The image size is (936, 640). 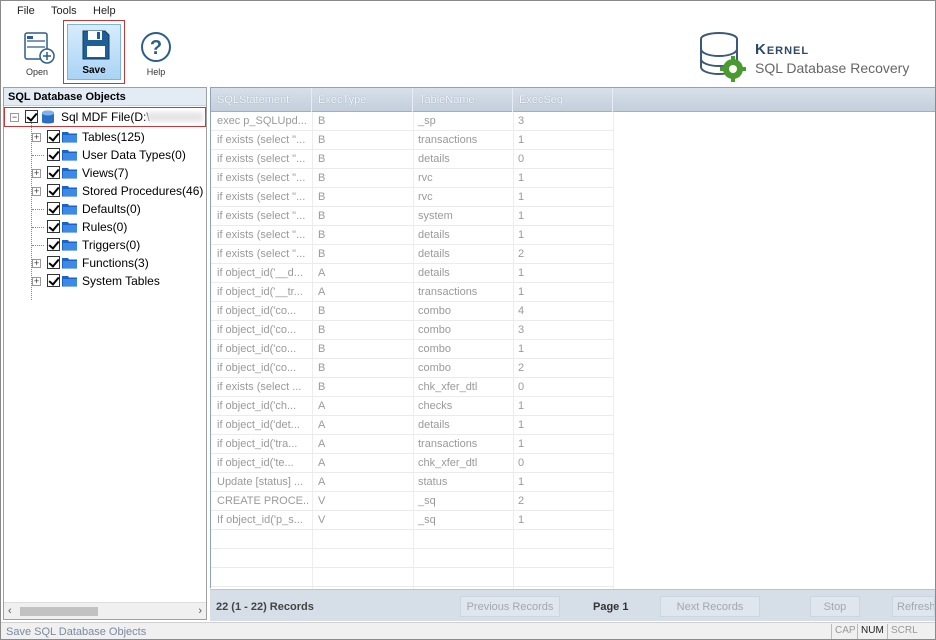 What do you see at coordinates (412, 368) in the screenshot?
I see `table-row: if object_id('co... Bcombo 2` at bounding box center [412, 368].